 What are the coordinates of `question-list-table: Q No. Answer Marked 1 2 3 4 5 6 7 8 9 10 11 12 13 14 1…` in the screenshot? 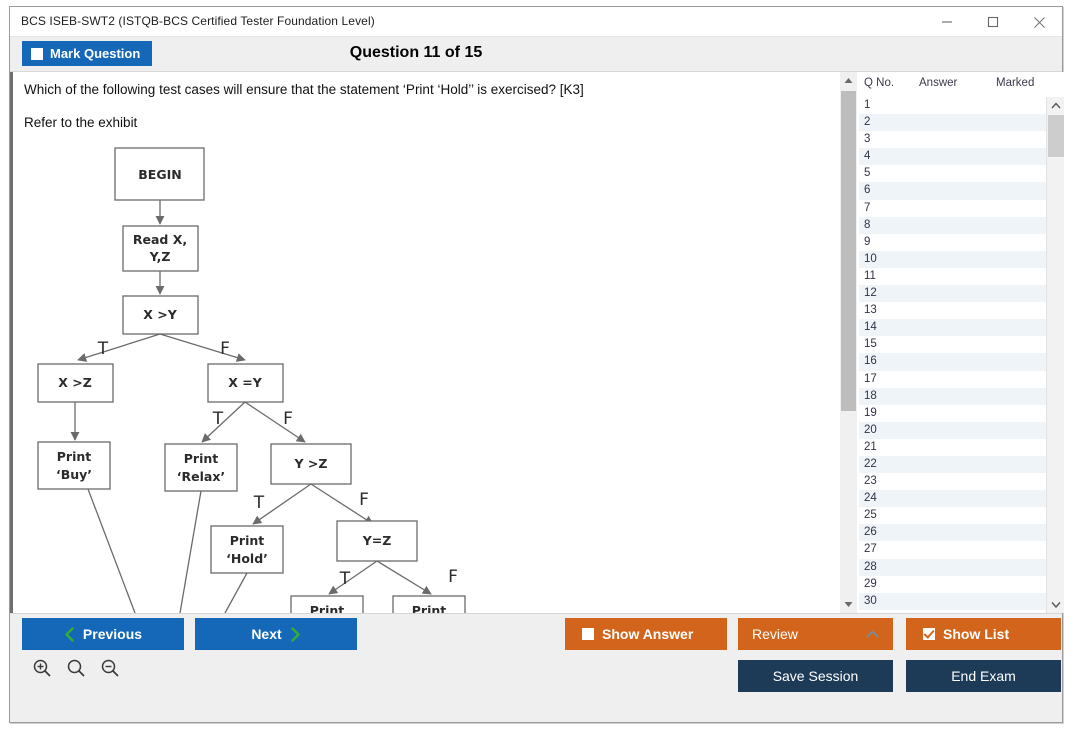 It's located at (961, 342).